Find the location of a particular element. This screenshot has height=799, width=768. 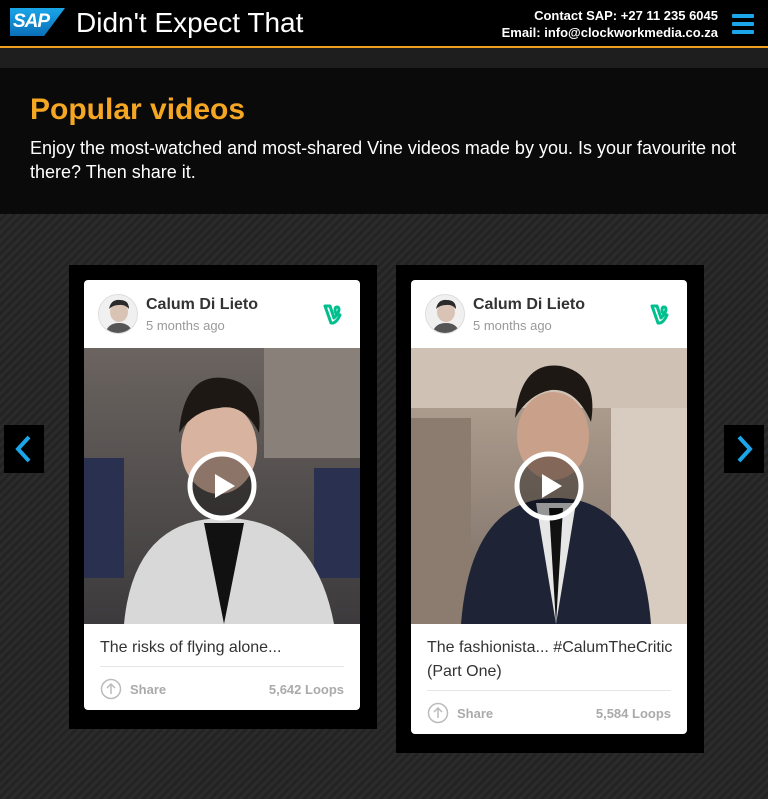

carousel-prev-button is located at coordinates (24, 449).